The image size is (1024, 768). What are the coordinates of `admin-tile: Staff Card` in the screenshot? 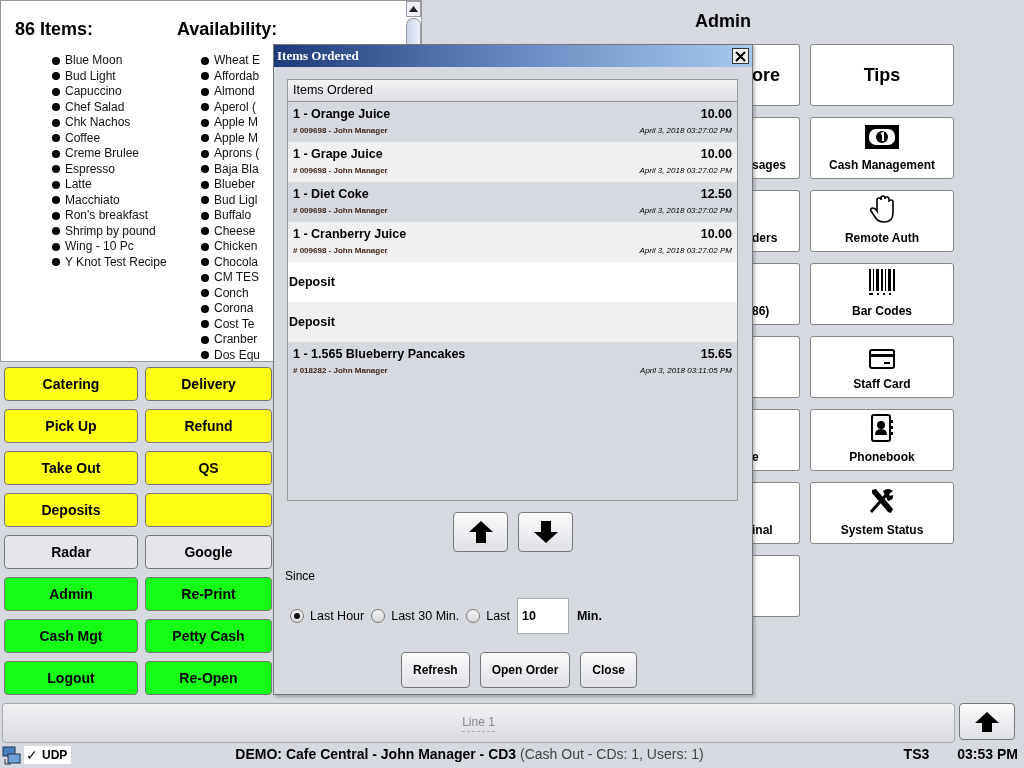 It's located at (882, 367).